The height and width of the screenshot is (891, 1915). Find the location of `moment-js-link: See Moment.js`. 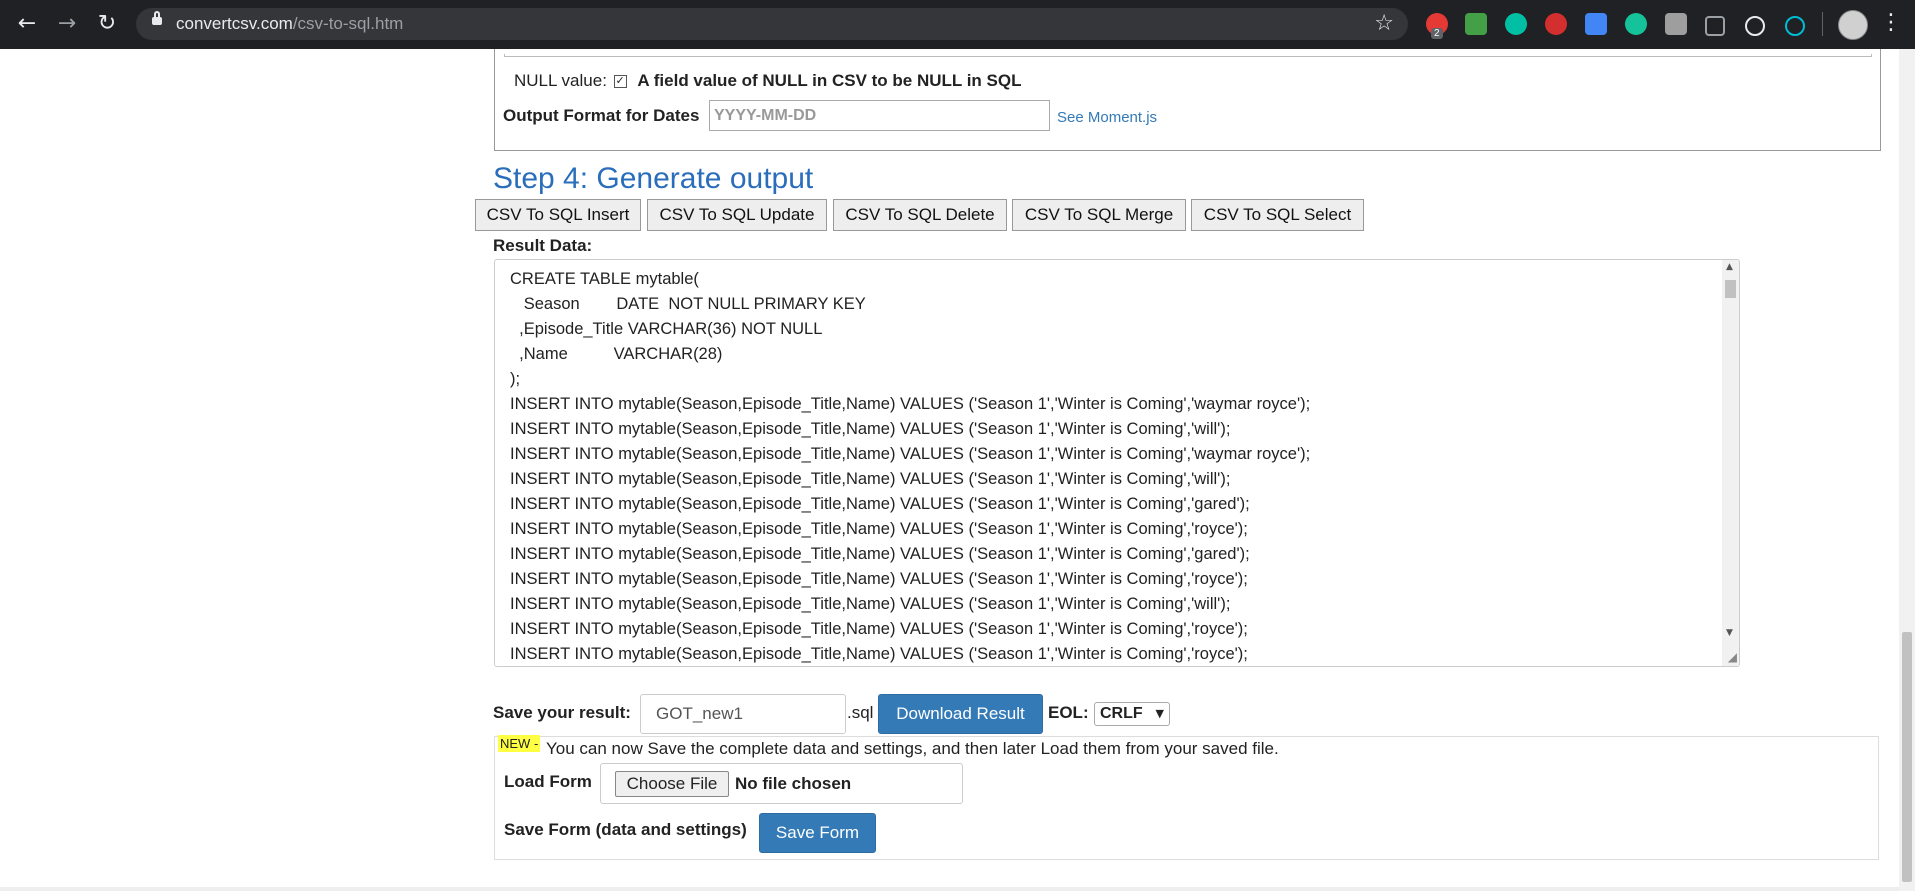

moment-js-link: See Moment.js is located at coordinates (1107, 117).